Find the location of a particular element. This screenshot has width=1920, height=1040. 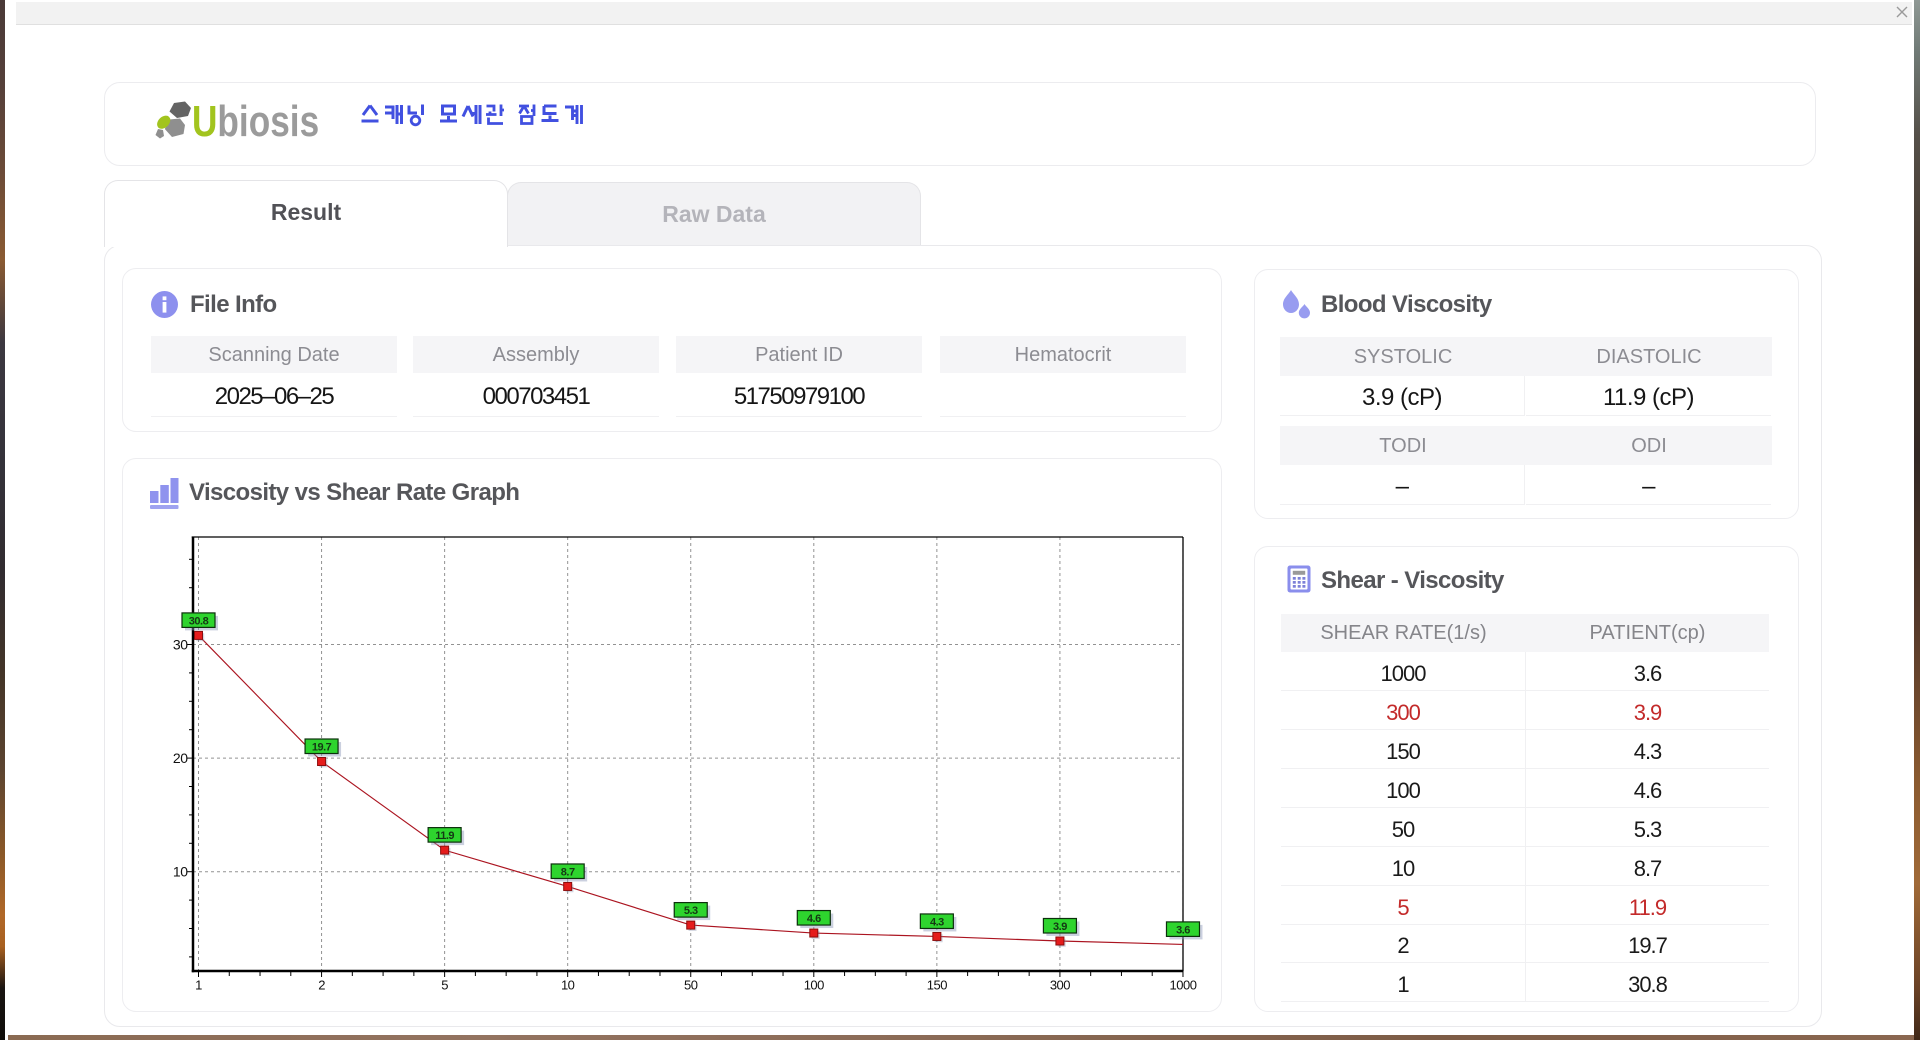

svg-text: 5 is located at coordinates (444, 985).